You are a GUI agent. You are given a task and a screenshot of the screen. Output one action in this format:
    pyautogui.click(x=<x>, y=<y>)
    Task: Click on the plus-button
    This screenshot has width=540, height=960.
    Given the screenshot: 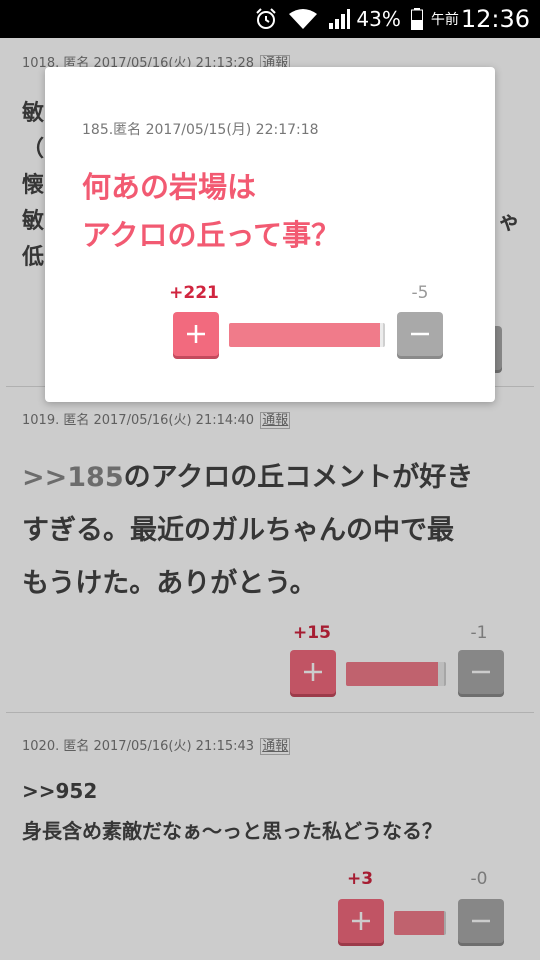 What is the action you would take?
    pyautogui.click(x=196, y=334)
    